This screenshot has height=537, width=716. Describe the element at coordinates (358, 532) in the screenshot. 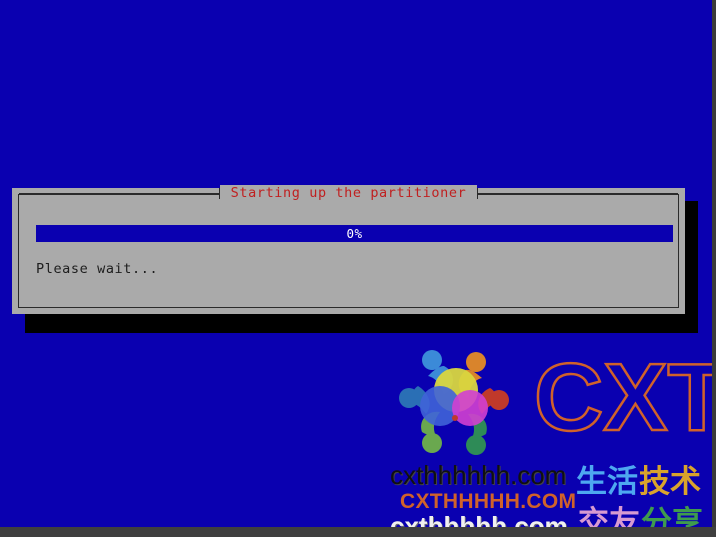

I see `screen-edge-bottom` at that location.